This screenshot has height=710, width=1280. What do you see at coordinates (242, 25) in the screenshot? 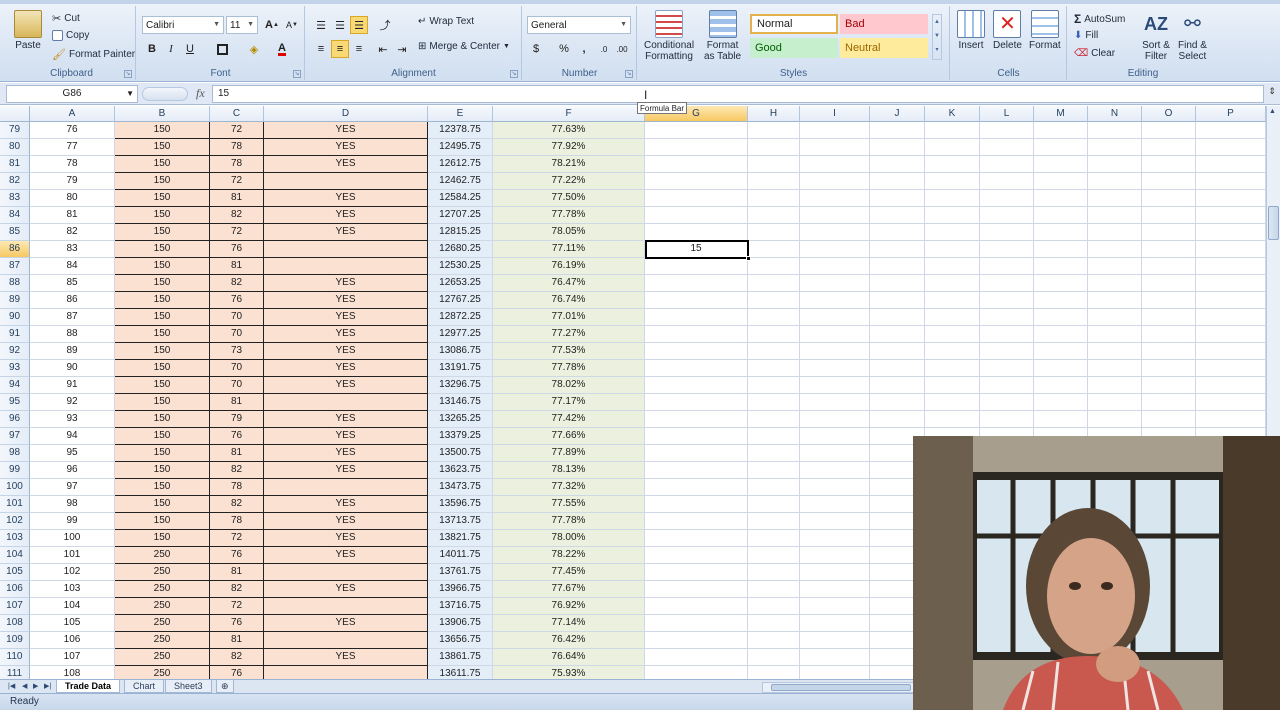
I see `font-size-select: 11 ▼` at bounding box center [242, 25].